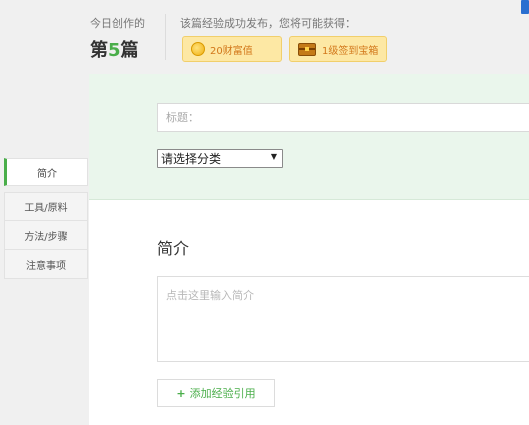  Describe the element at coordinates (350, 51) in the screenshot. I see `reward-chest-label: 1级签到宝箱` at that location.